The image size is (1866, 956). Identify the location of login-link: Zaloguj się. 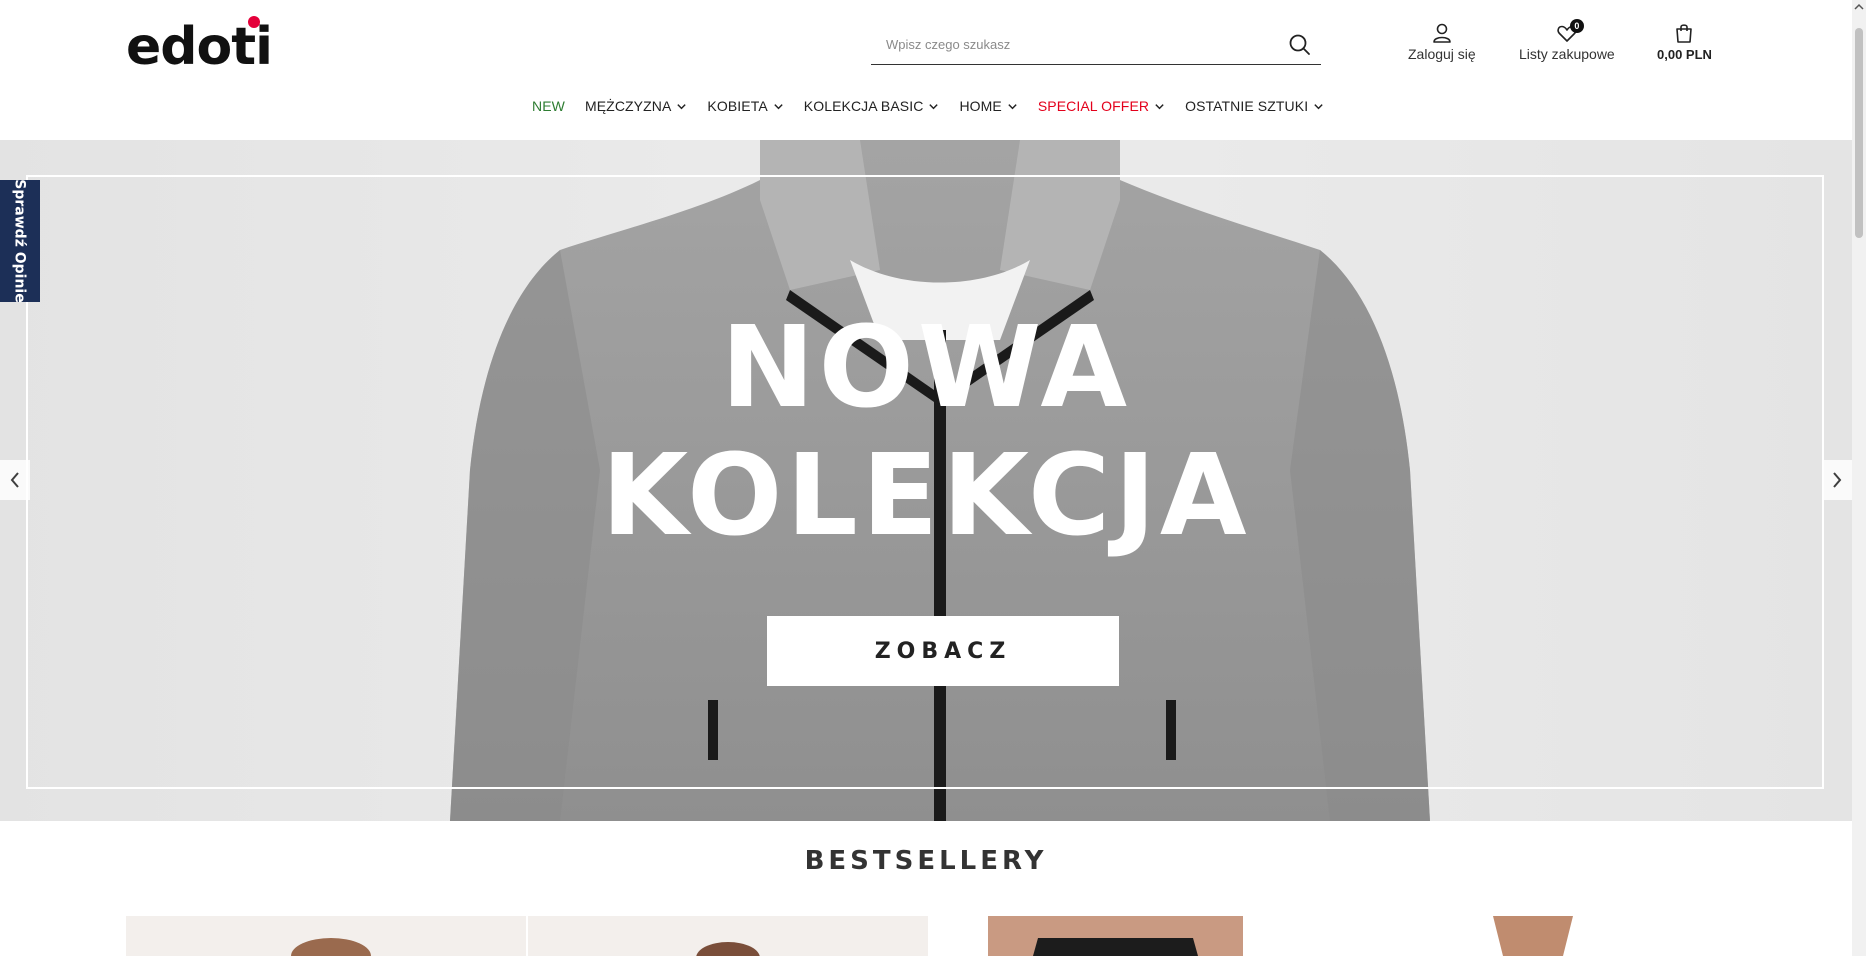
(1442, 42).